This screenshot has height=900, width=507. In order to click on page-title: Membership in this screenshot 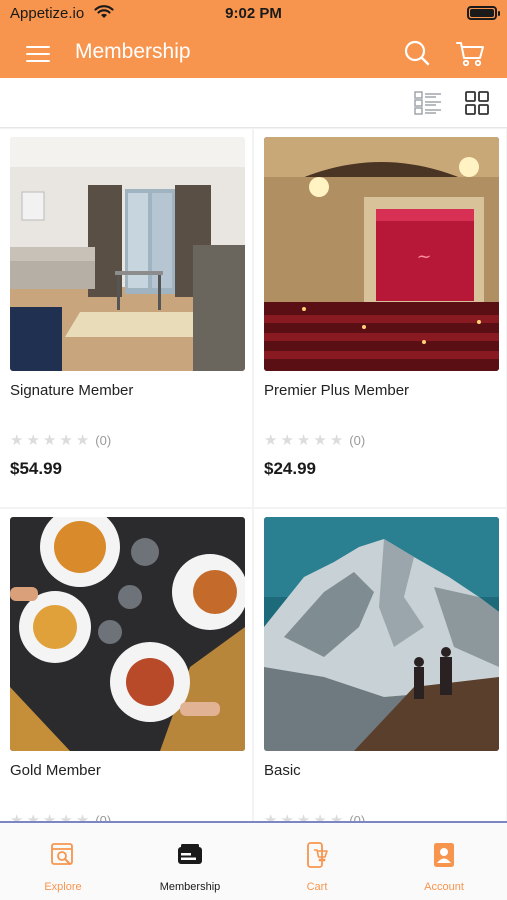, I will do `click(133, 51)`.